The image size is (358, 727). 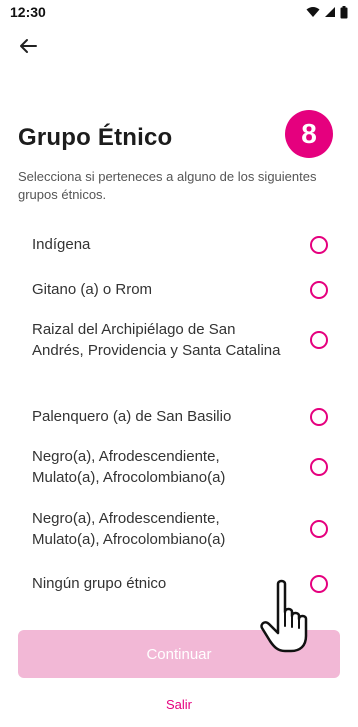 What do you see at coordinates (180, 244) in the screenshot?
I see `option-indigena: Indígena` at bounding box center [180, 244].